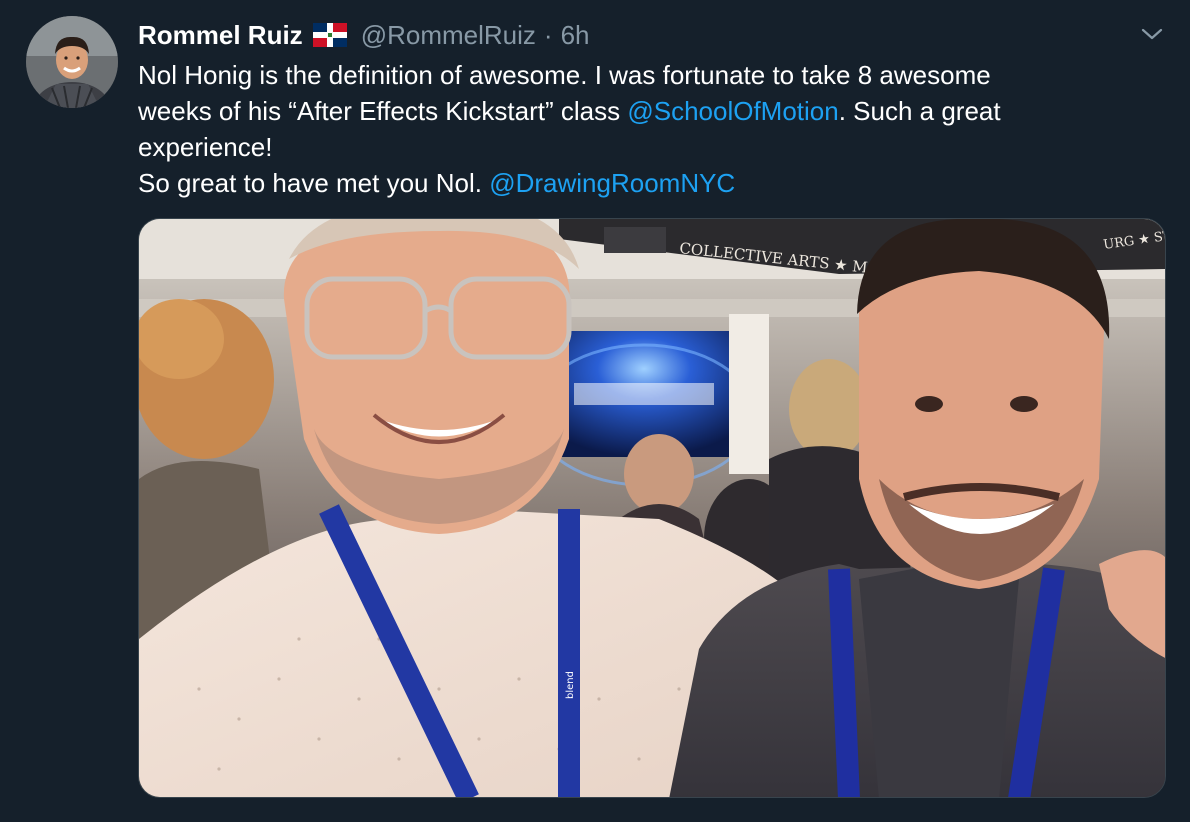 The height and width of the screenshot is (822, 1190). Describe the element at coordinates (612, 183) in the screenshot. I see `mention-link-drawingroomnyc: @DrawingRoomNYC` at that location.